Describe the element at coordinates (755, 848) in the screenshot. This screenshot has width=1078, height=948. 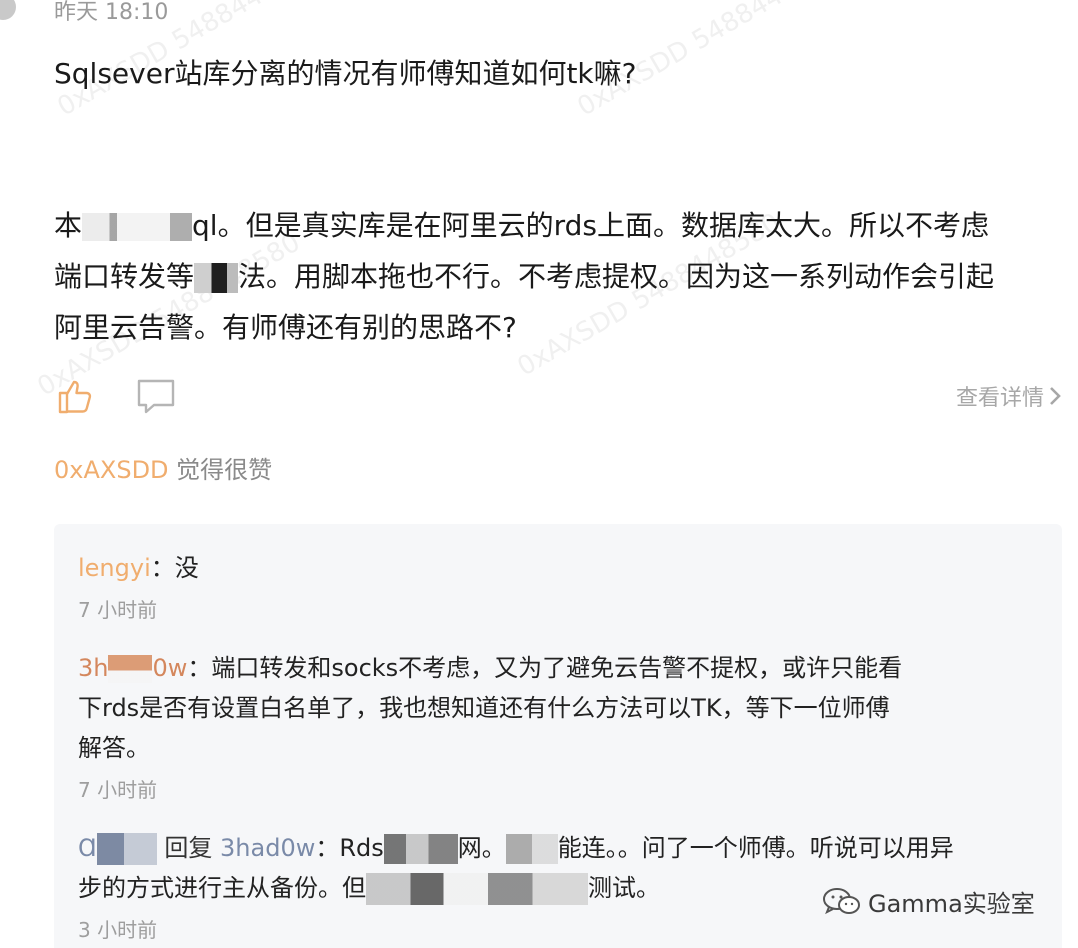
I see `comment-body: 能连。。问了一个师傅。听说可以用异` at that location.